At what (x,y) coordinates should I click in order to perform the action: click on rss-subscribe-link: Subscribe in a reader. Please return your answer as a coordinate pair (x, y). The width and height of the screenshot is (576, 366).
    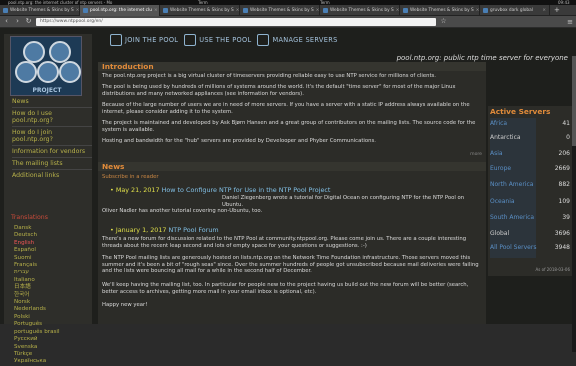
    Looking at the image, I should click on (130, 177).